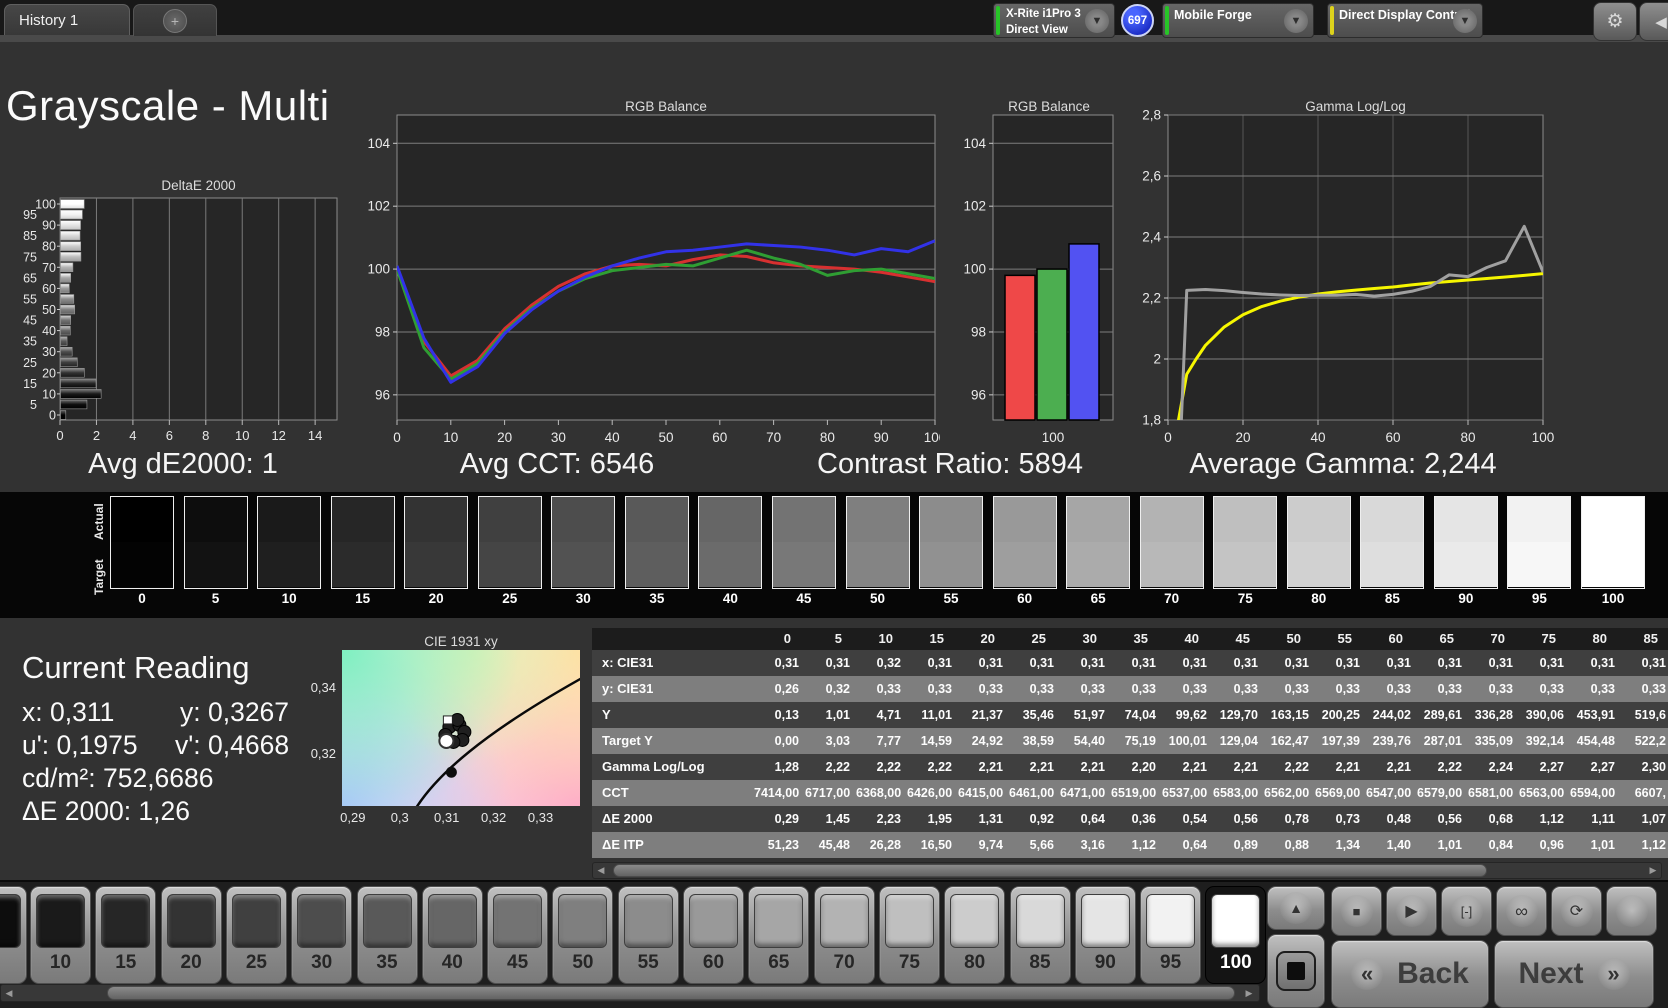  What do you see at coordinates (1340, 741) in the screenshot?
I see `table-cell: 197,39` at bounding box center [1340, 741].